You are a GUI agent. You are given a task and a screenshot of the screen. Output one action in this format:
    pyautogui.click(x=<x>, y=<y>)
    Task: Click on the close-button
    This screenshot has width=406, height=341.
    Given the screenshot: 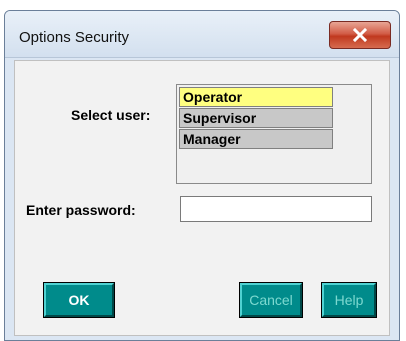 What is the action you would take?
    pyautogui.click(x=360, y=35)
    